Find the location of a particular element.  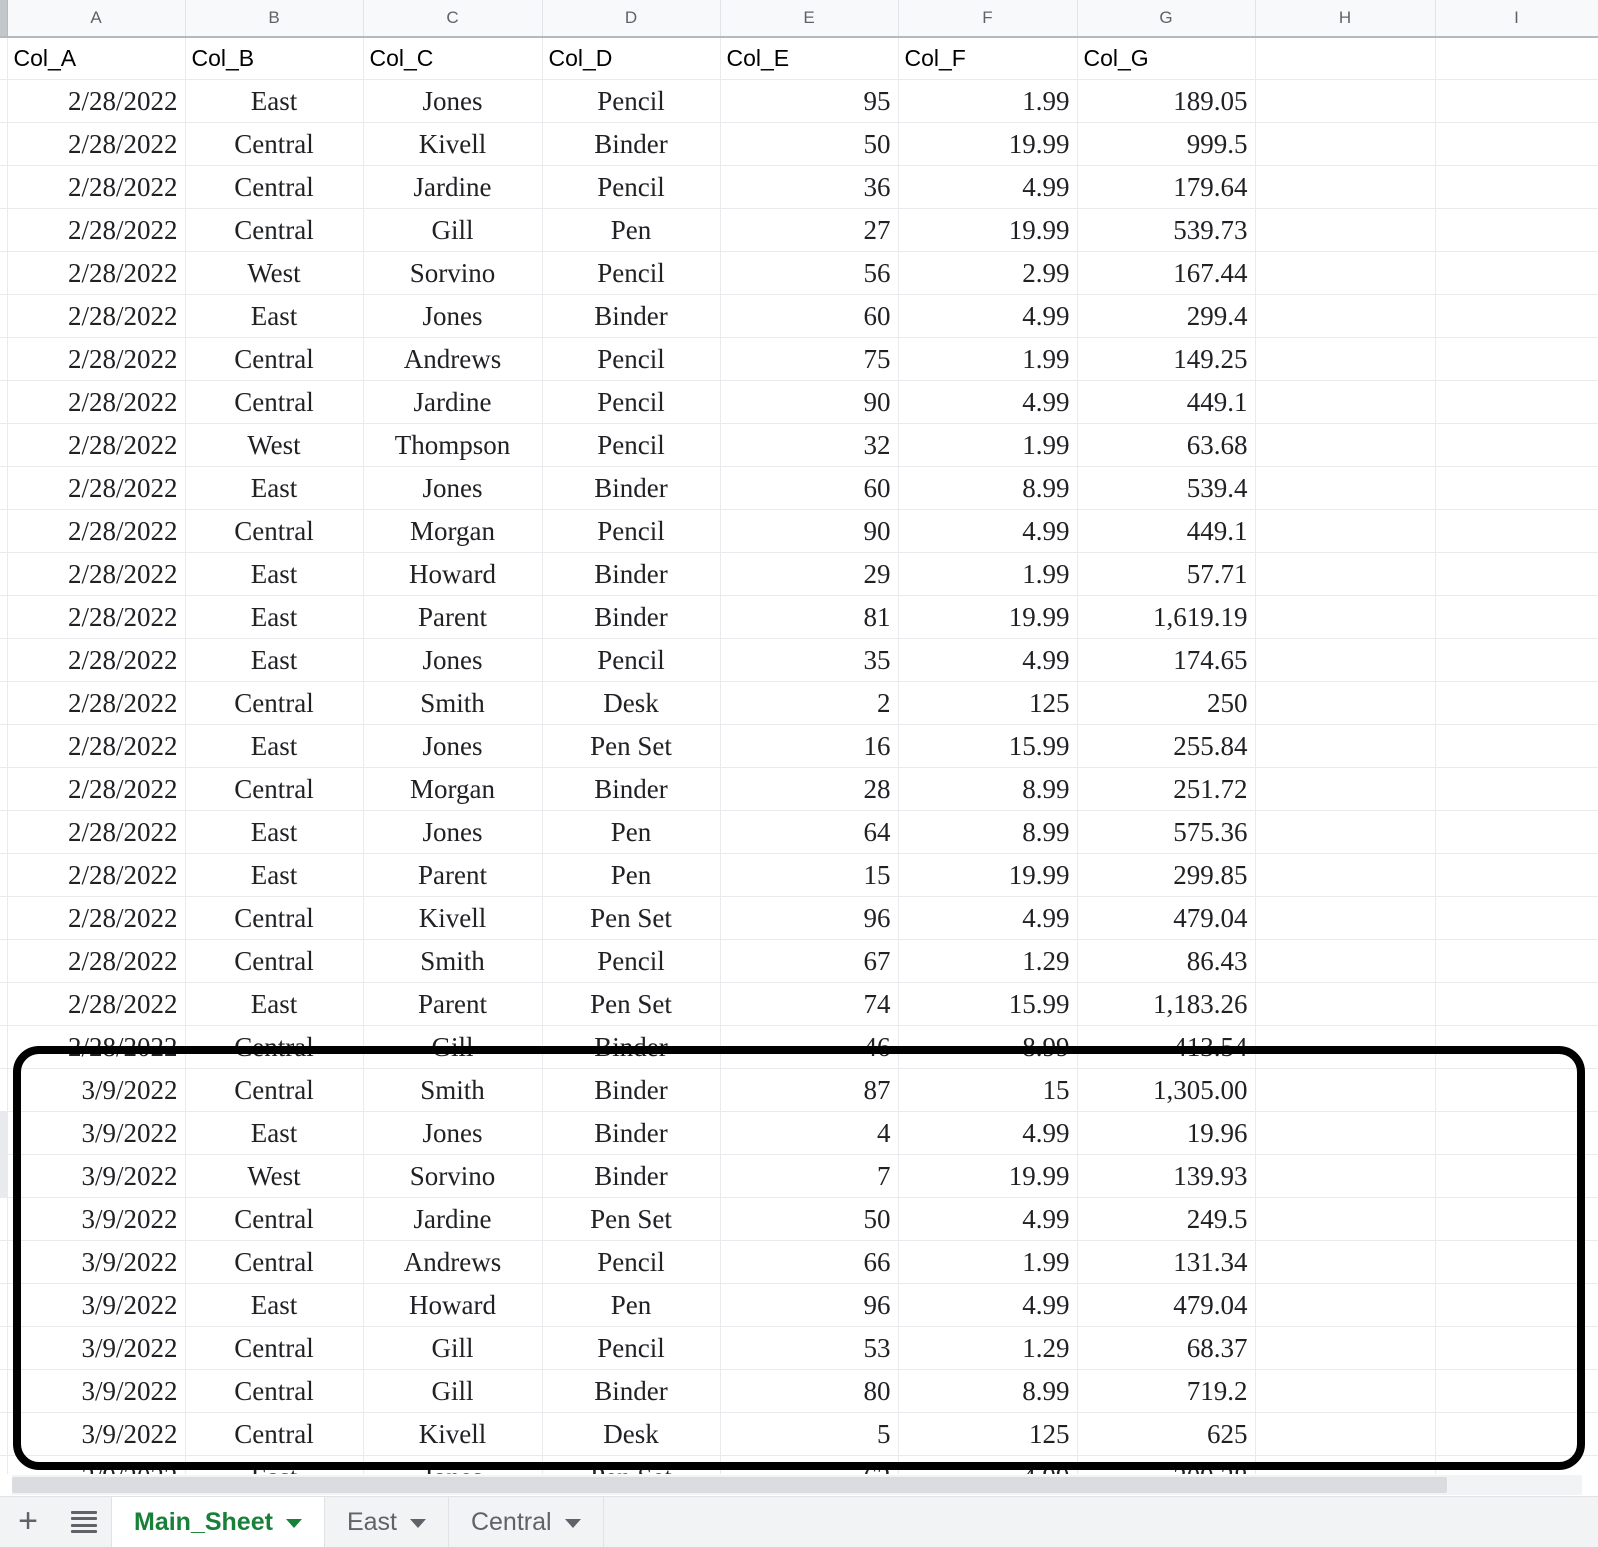

cell-col-c: Jones is located at coordinates (453, 832).